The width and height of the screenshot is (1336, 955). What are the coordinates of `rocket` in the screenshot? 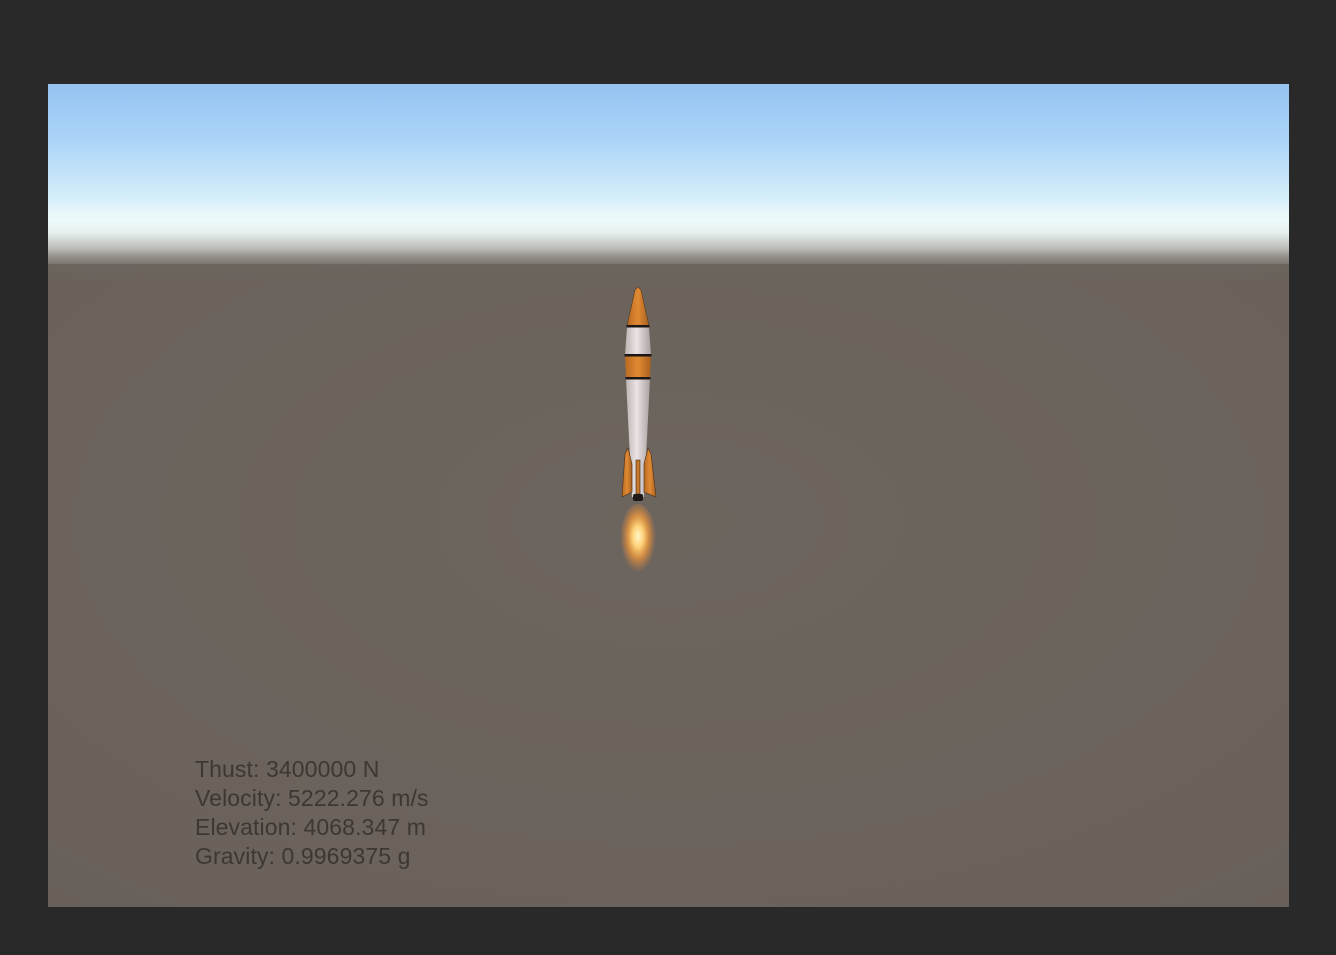 It's located at (638, 431).